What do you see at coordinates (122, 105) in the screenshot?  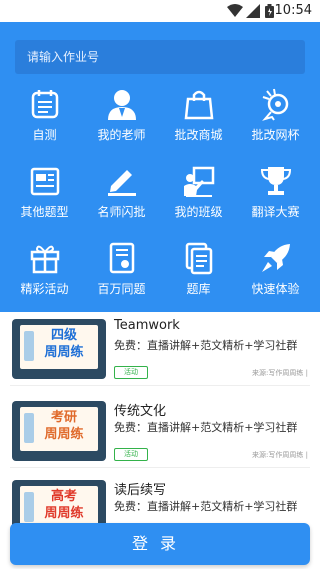 I see `teacher-icon` at bounding box center [122, 105].